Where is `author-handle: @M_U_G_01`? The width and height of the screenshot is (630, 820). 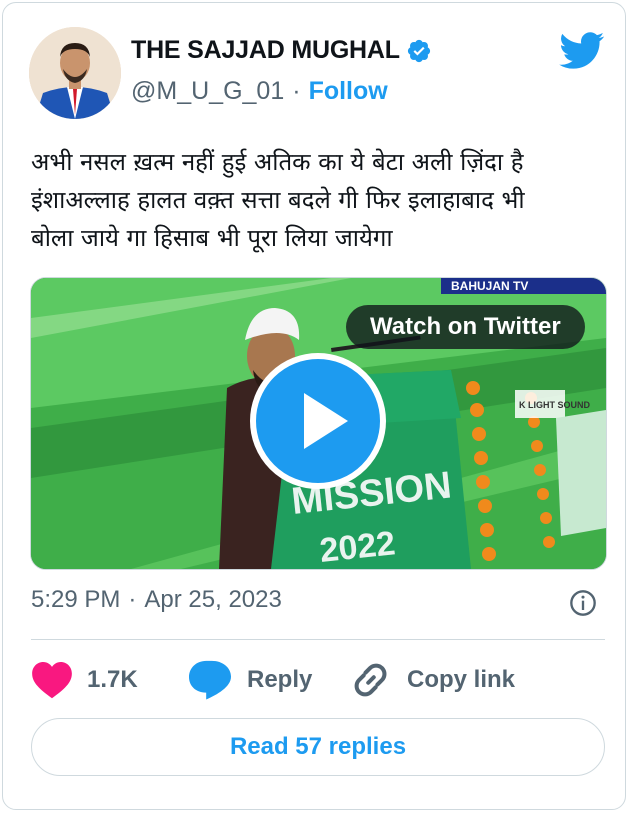
author-handle: @M_U_G_01 is located at coordinates (207, 91).